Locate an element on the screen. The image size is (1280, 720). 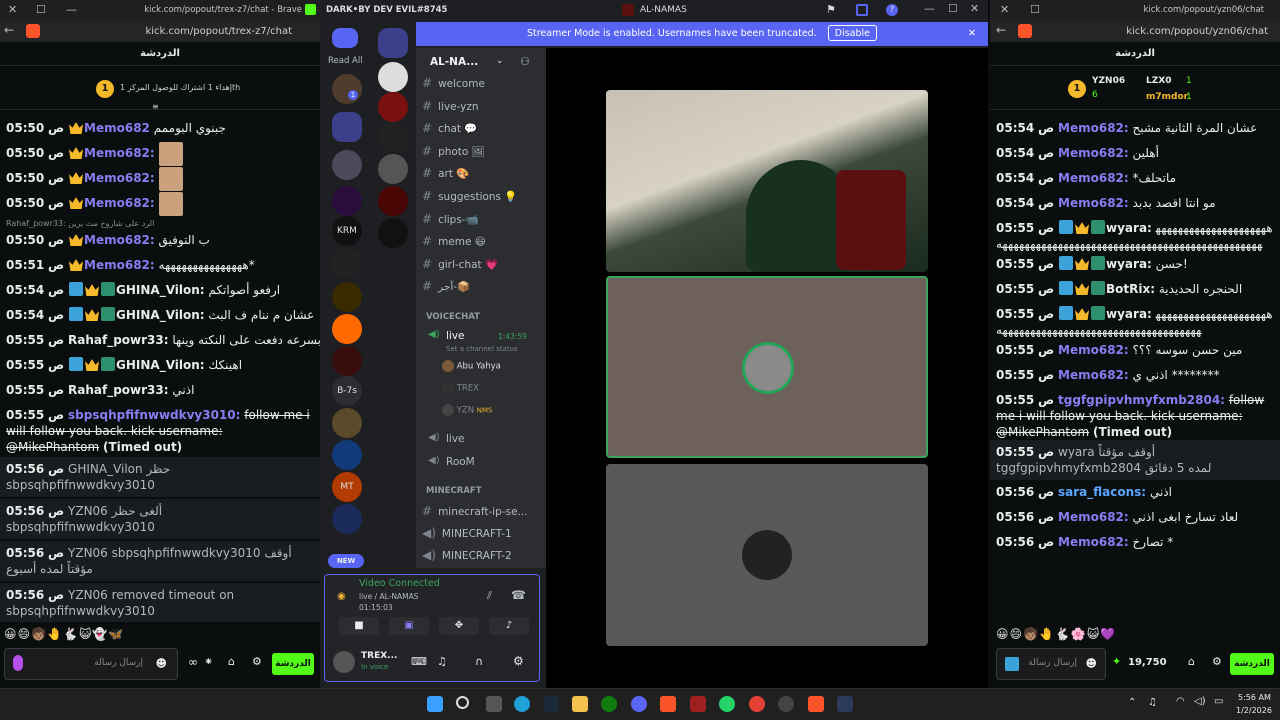
chat-input: إرسال رسالة ☻ is located at coordinates (1051, 664).